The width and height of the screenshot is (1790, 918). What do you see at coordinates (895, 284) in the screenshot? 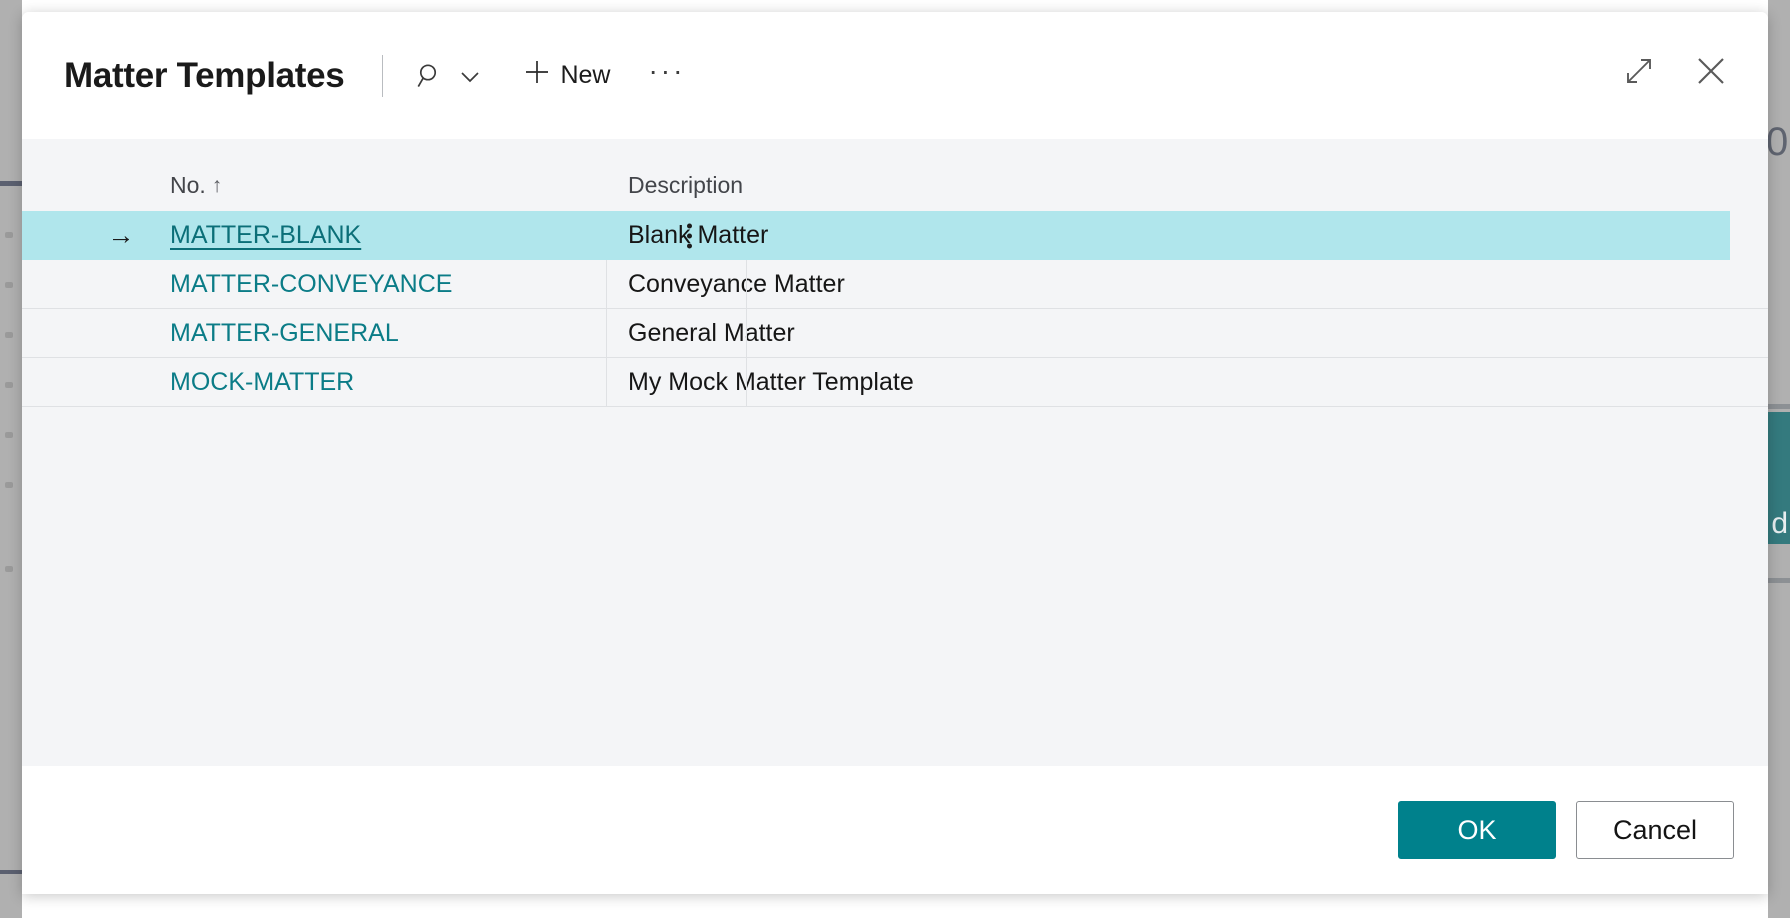
I see `table-row: MATTER-CONVEYANCE Conveyance Matter` at bounding box center [895, 284].